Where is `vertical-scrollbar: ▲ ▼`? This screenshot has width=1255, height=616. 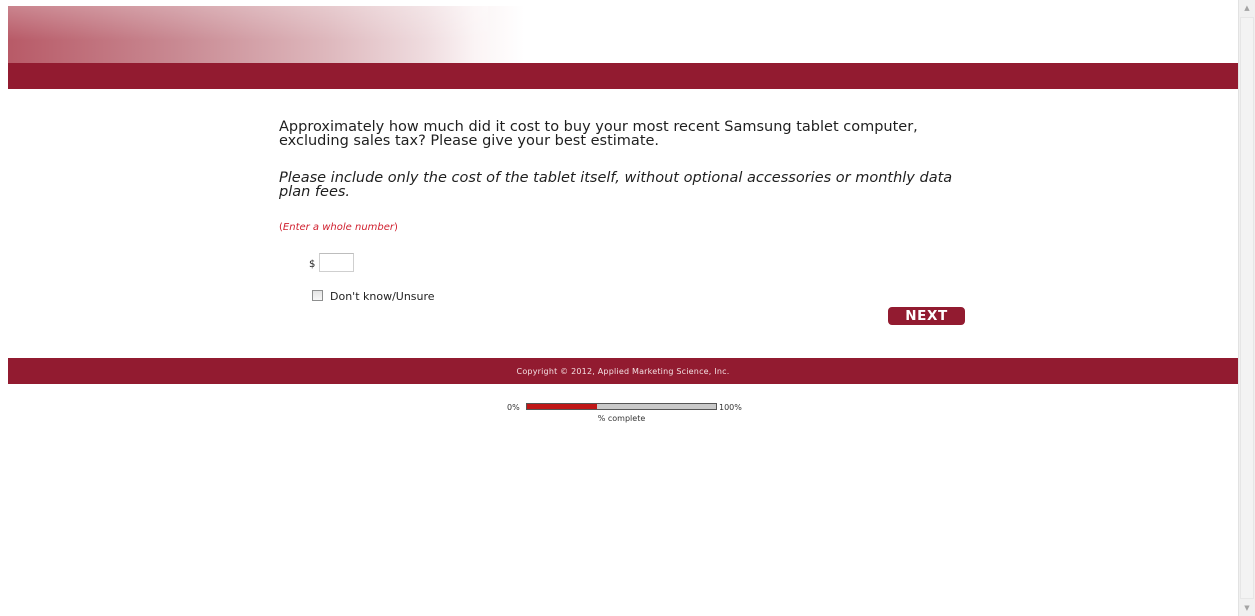
vertical-scrollbar: ▲ ▼ is located at coordinates (1246, 308).